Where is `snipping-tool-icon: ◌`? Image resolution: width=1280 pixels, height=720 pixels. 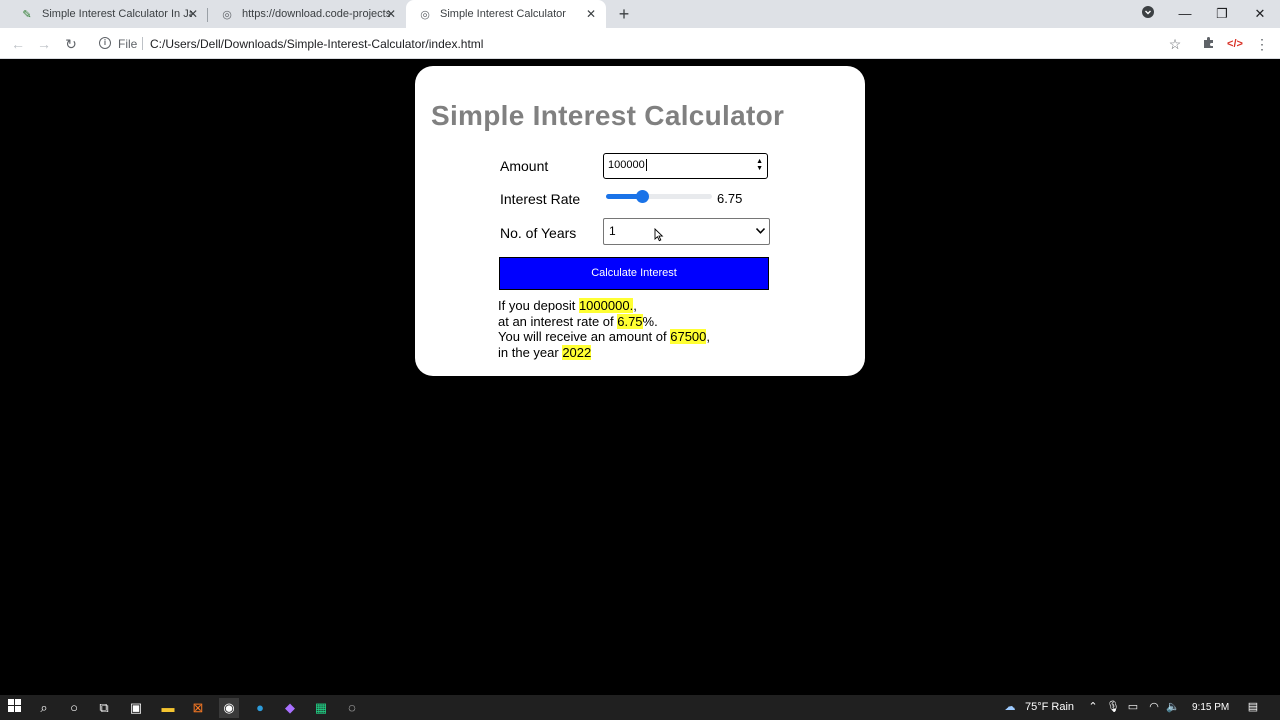 snipping-tool-icon: ◌ is located at coordinates (352, 708).